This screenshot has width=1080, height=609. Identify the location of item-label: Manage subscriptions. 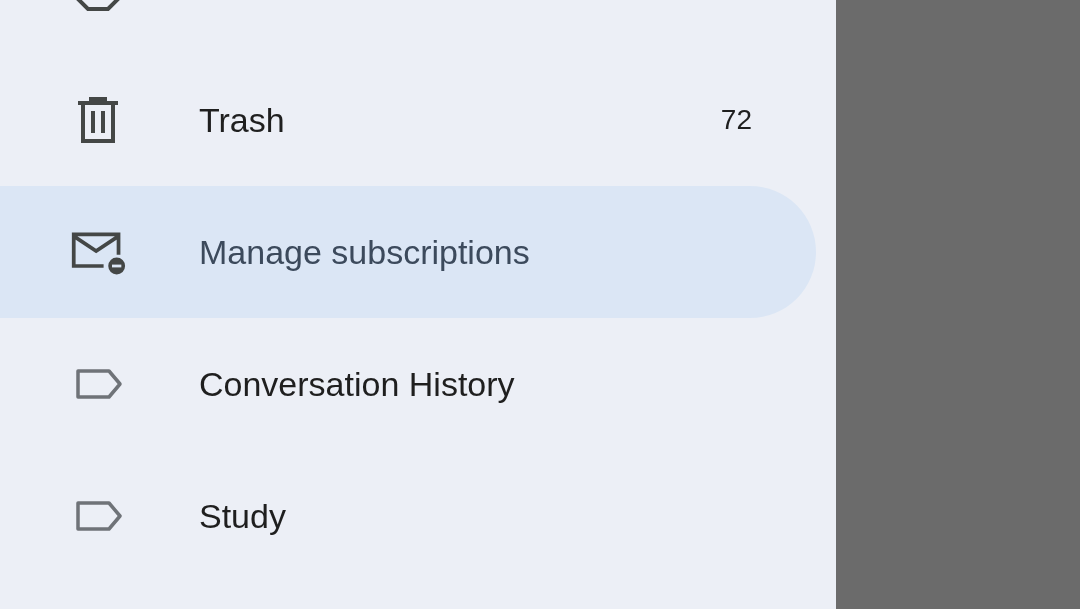
(365, 252).